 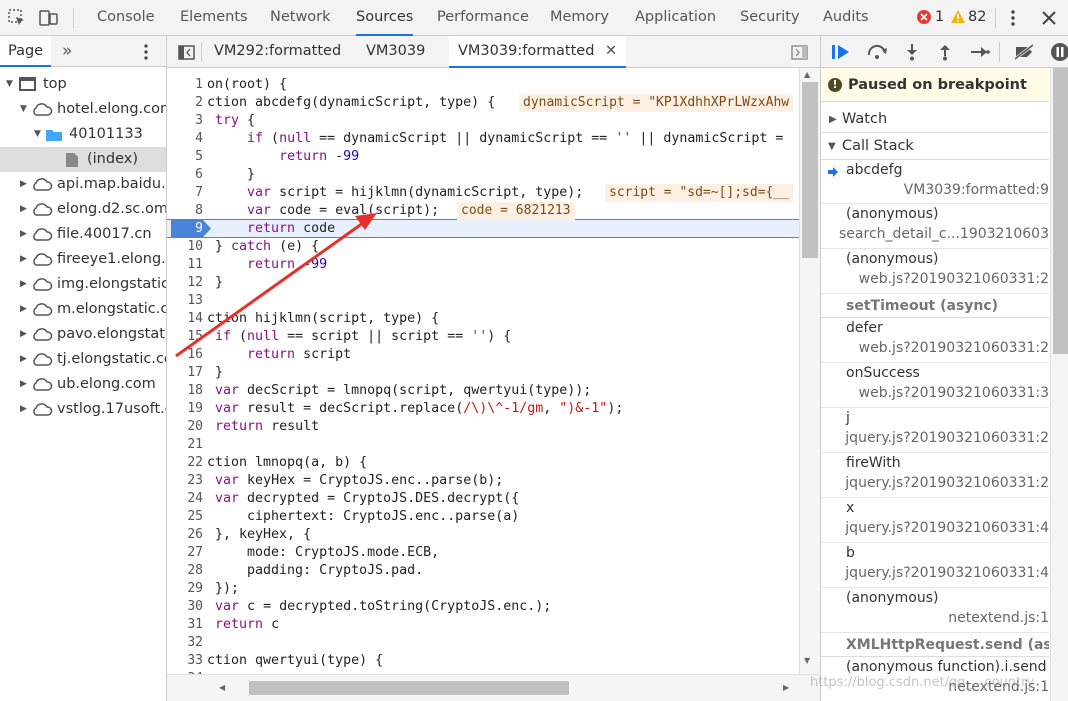 What do you see at coordinates (809, 371) in the screenshot?
I see `editor-vertical-scrollbar: ▲ ▼` at bounding box center [809, 371].